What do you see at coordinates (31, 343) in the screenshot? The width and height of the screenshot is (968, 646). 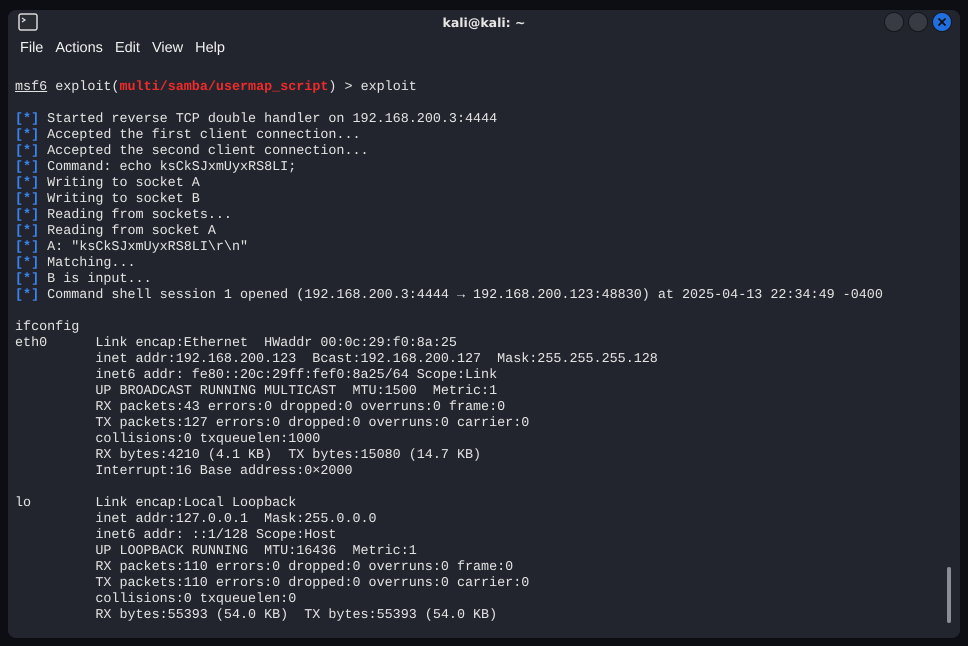 I see `interface-name: eth0` at bounding box center [31, 343].